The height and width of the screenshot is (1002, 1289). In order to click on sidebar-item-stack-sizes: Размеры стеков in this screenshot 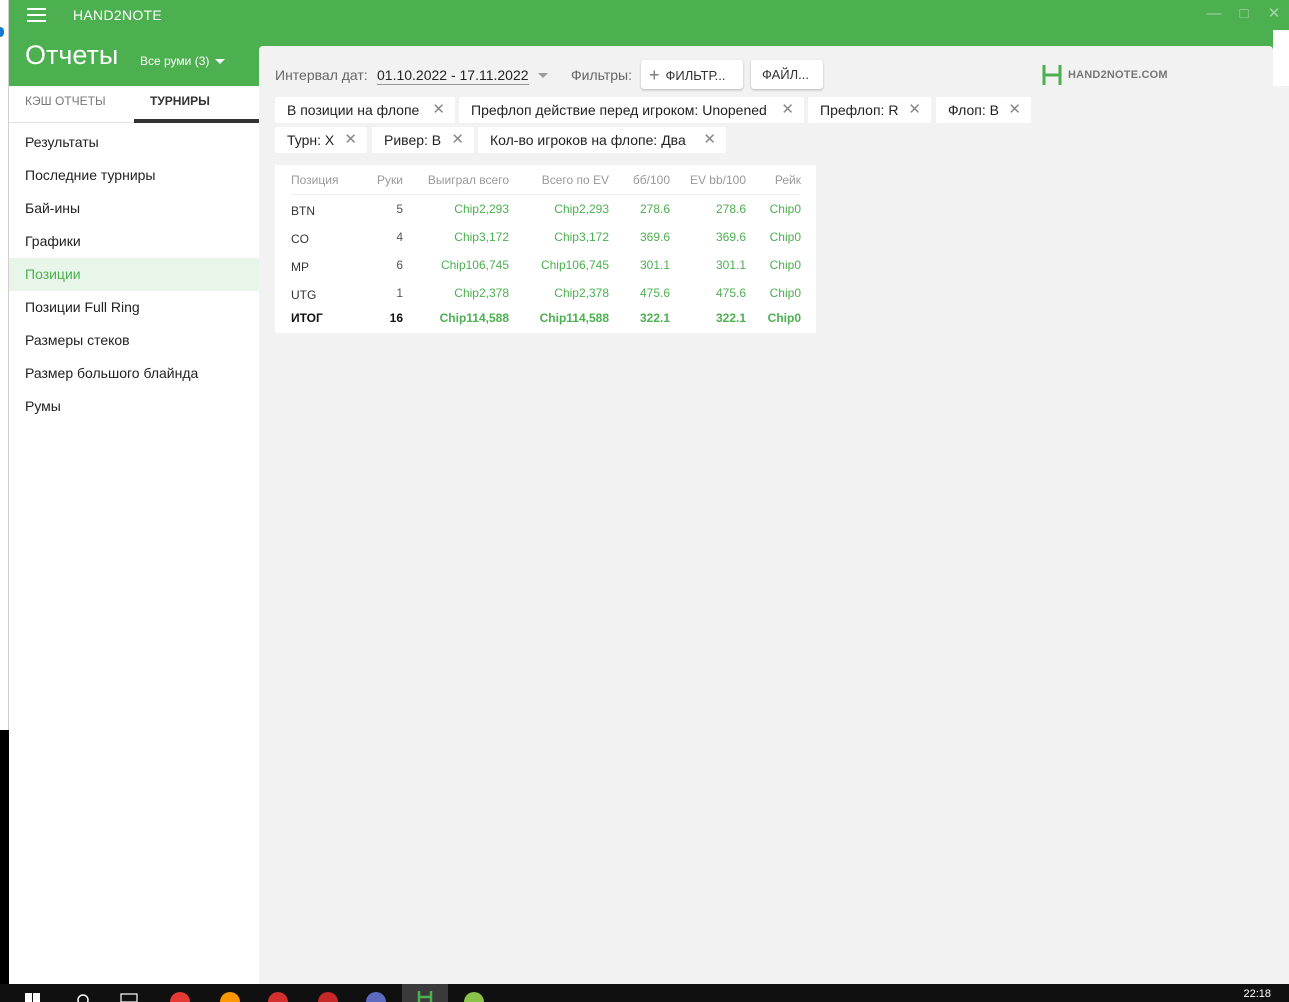, I will do `click(134, 340)`.